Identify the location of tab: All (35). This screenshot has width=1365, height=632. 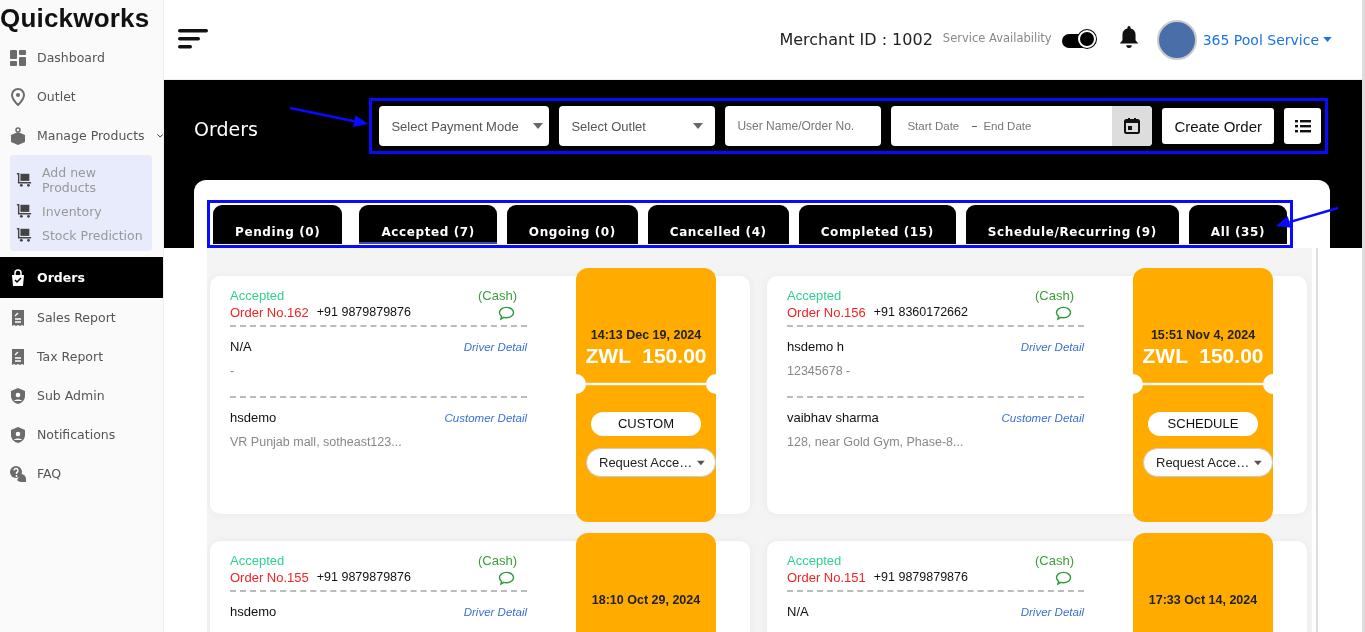
(1237, 224).